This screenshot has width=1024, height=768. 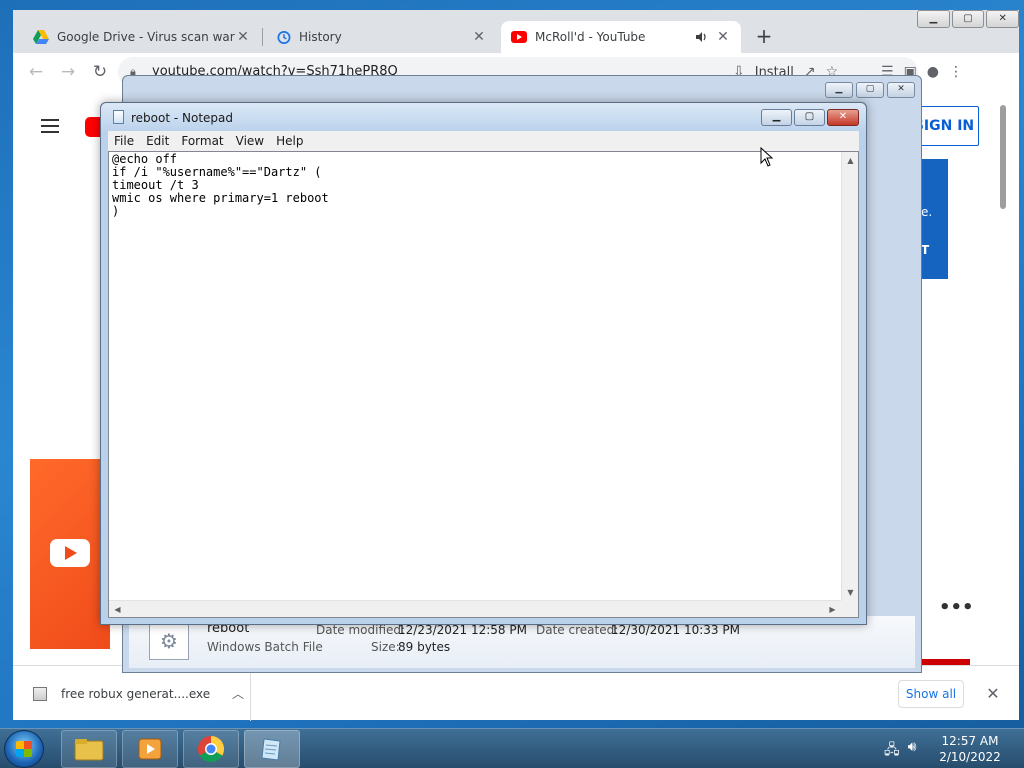 What do you see at coordinates (519, 37) in the screenshot?
I see `youtube-icon` at bounding box center [519, 37].